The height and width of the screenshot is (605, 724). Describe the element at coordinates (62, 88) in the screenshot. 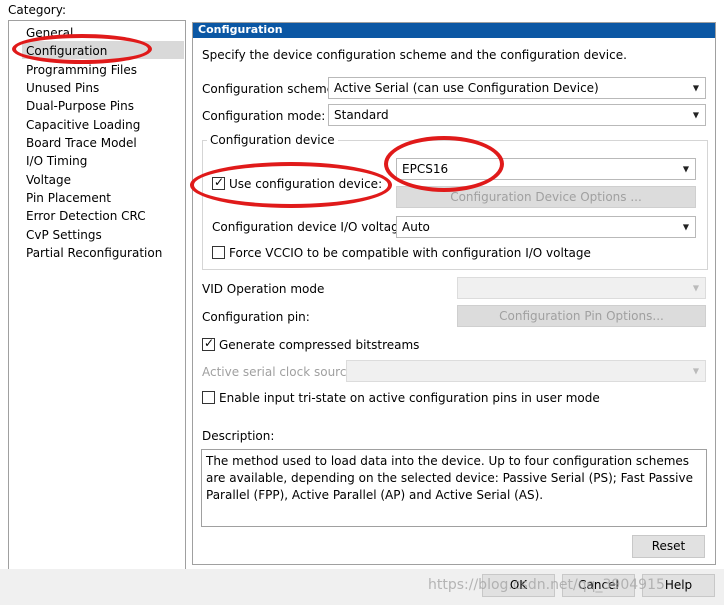

I see `category-item-unused-pins: Unused Pins` at that location.